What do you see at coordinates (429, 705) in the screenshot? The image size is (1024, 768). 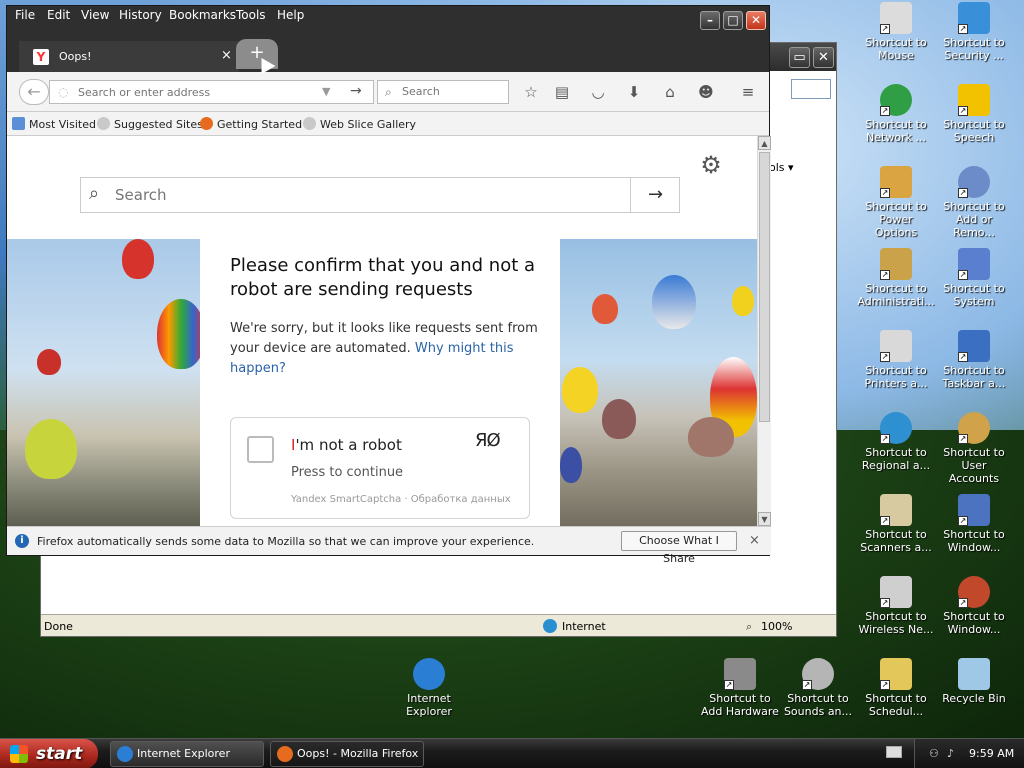 I see `desktop-icon-label: Internet Explorer` at bounding box center [429, 705].